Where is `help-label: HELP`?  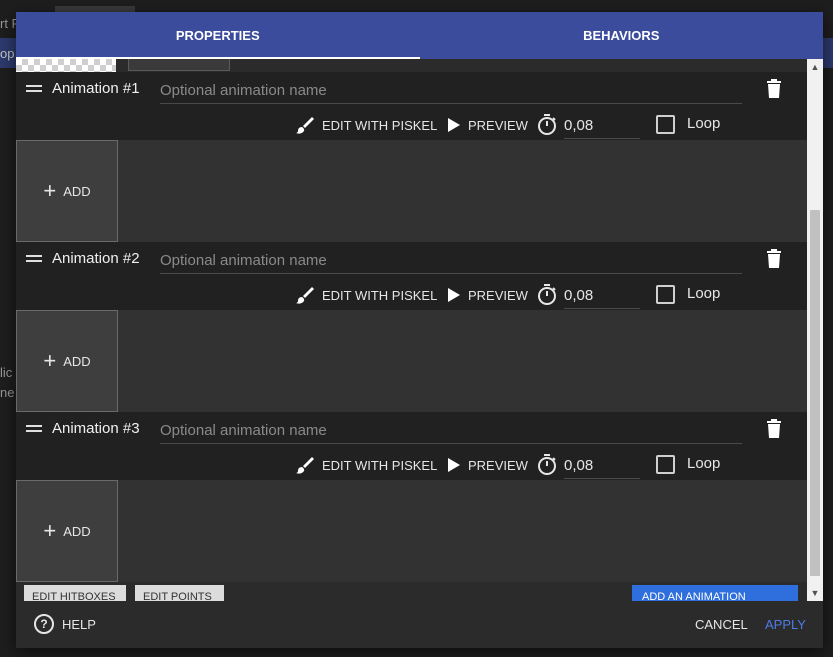 help-label: HELP is located at coordinates (79, 624).